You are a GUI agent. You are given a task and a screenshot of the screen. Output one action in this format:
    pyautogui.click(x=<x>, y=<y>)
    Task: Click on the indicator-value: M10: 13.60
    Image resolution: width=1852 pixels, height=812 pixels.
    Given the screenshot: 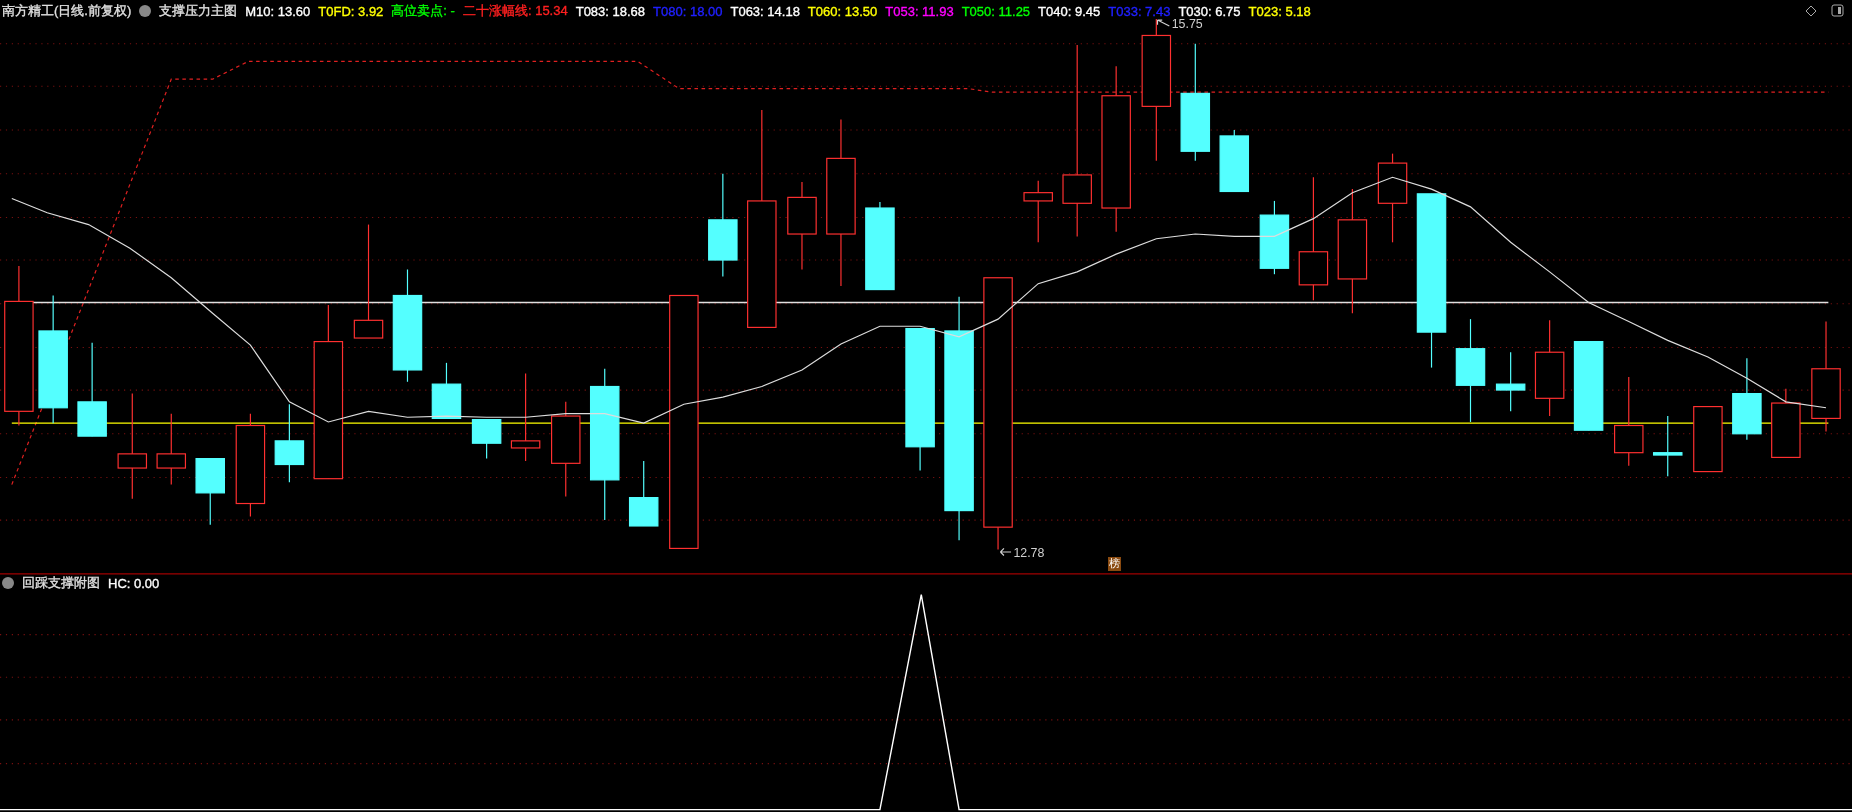 What is the action you would take?
    pyautogui.click(x=278, y=11)
    